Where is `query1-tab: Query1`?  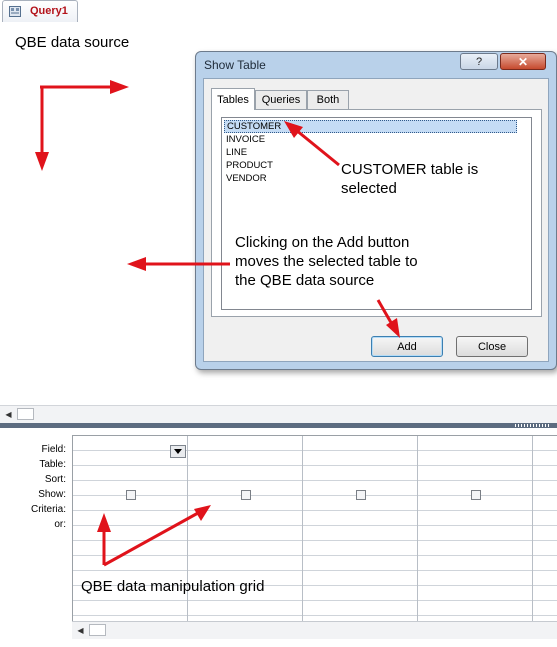 query1-tab: Query1 is located at coordinates (40, 11).